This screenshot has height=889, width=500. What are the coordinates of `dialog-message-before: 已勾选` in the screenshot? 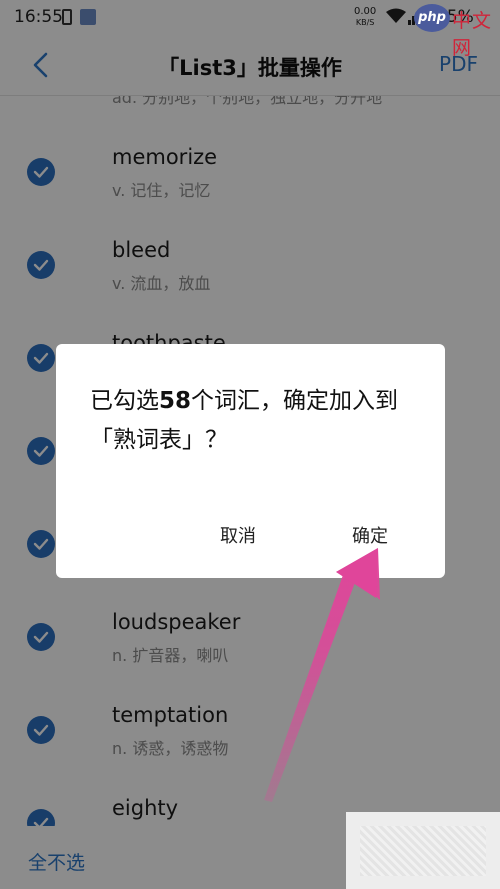 It's located at (124, 401).